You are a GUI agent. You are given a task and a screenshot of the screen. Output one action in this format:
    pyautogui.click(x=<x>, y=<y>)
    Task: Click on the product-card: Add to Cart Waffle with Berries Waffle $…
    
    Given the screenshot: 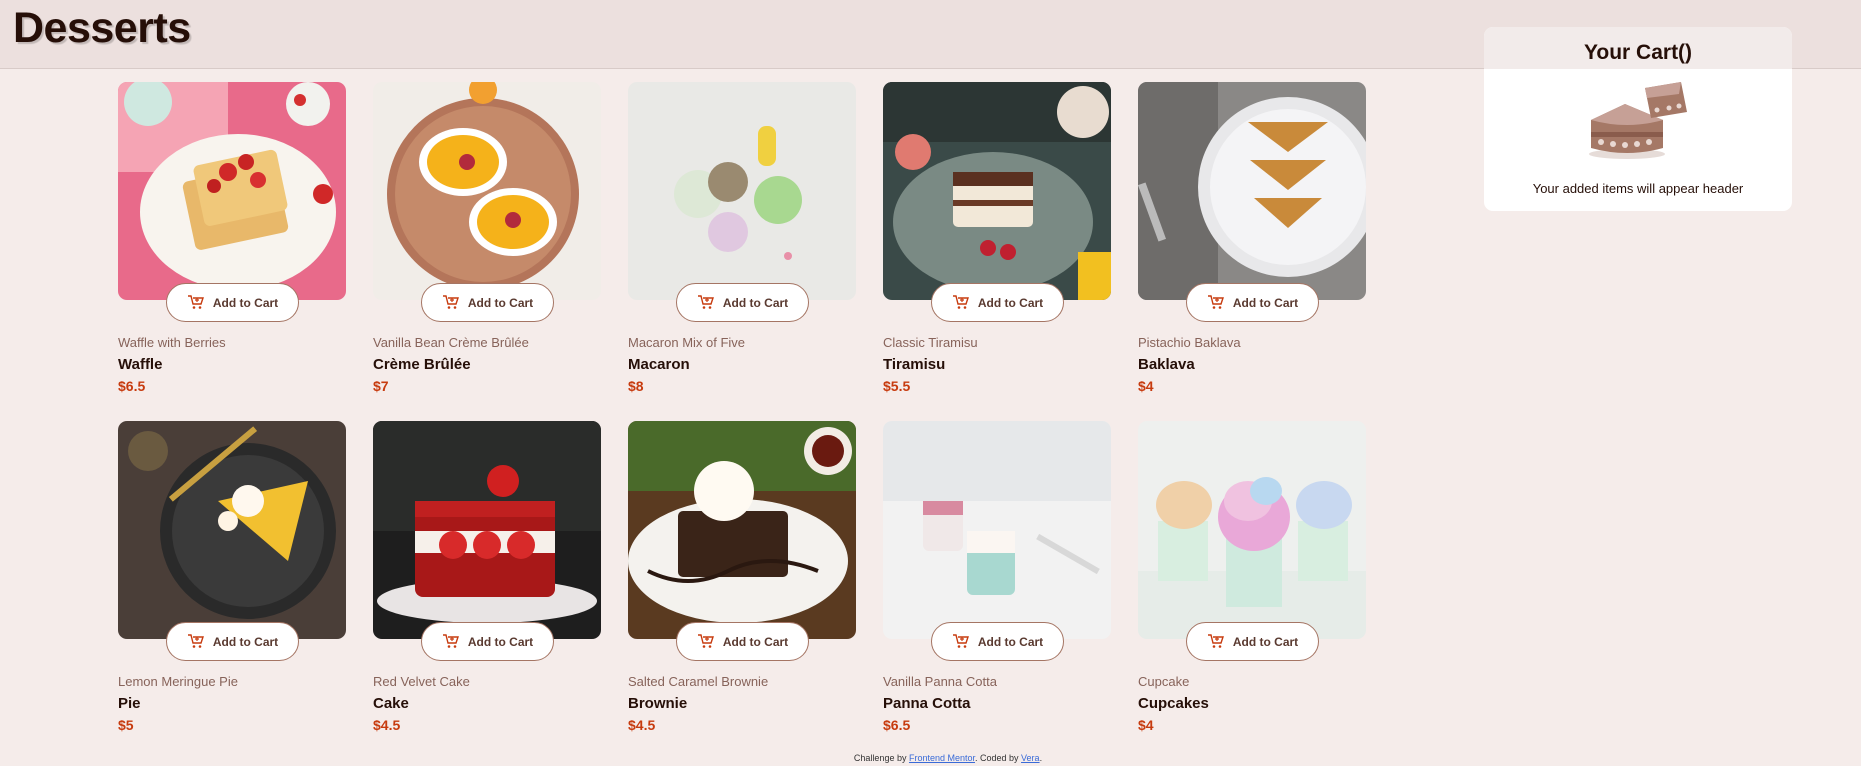 What is the action you would take?
    pyautogui.click(x=232, y=251)
    